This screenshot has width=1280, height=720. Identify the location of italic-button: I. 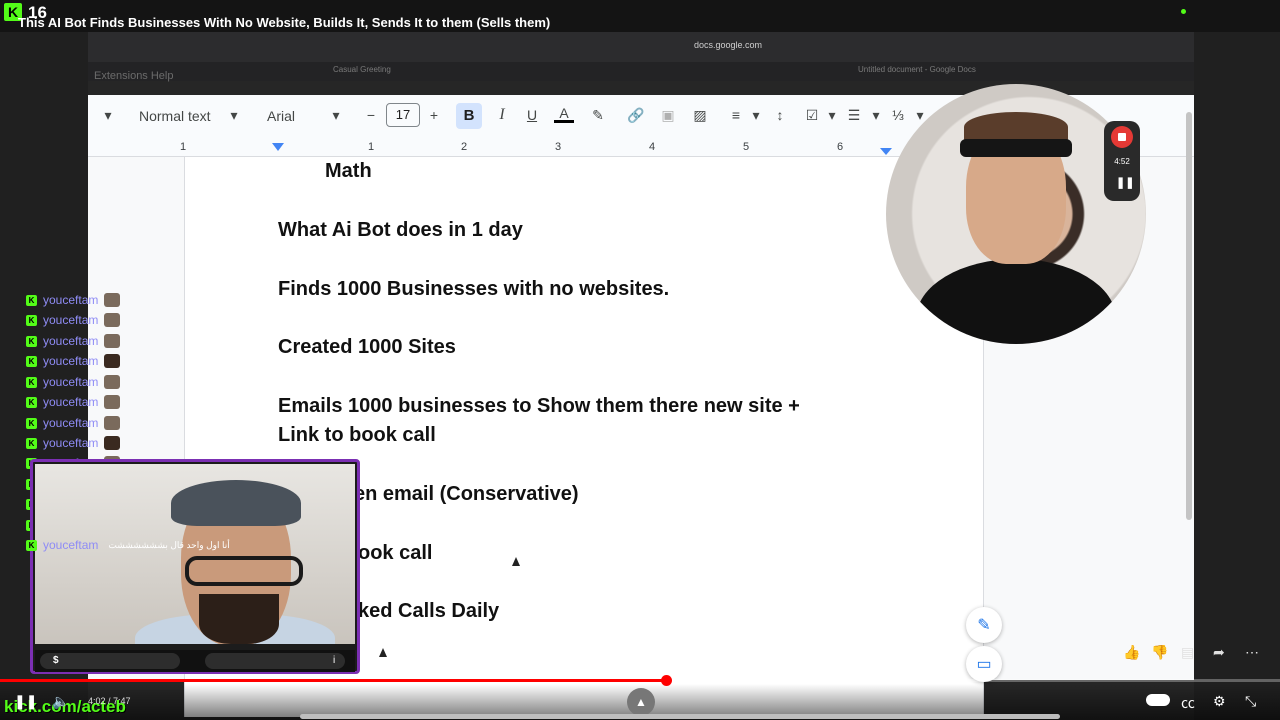
(502, 115).